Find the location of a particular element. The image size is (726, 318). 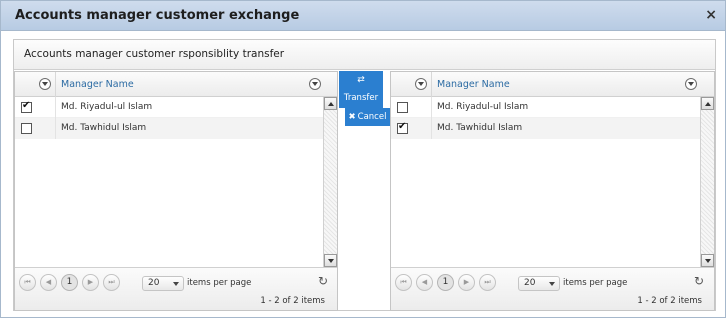

dialog-title: Accounts manager customer exchange is located at coordinates (157, 15).